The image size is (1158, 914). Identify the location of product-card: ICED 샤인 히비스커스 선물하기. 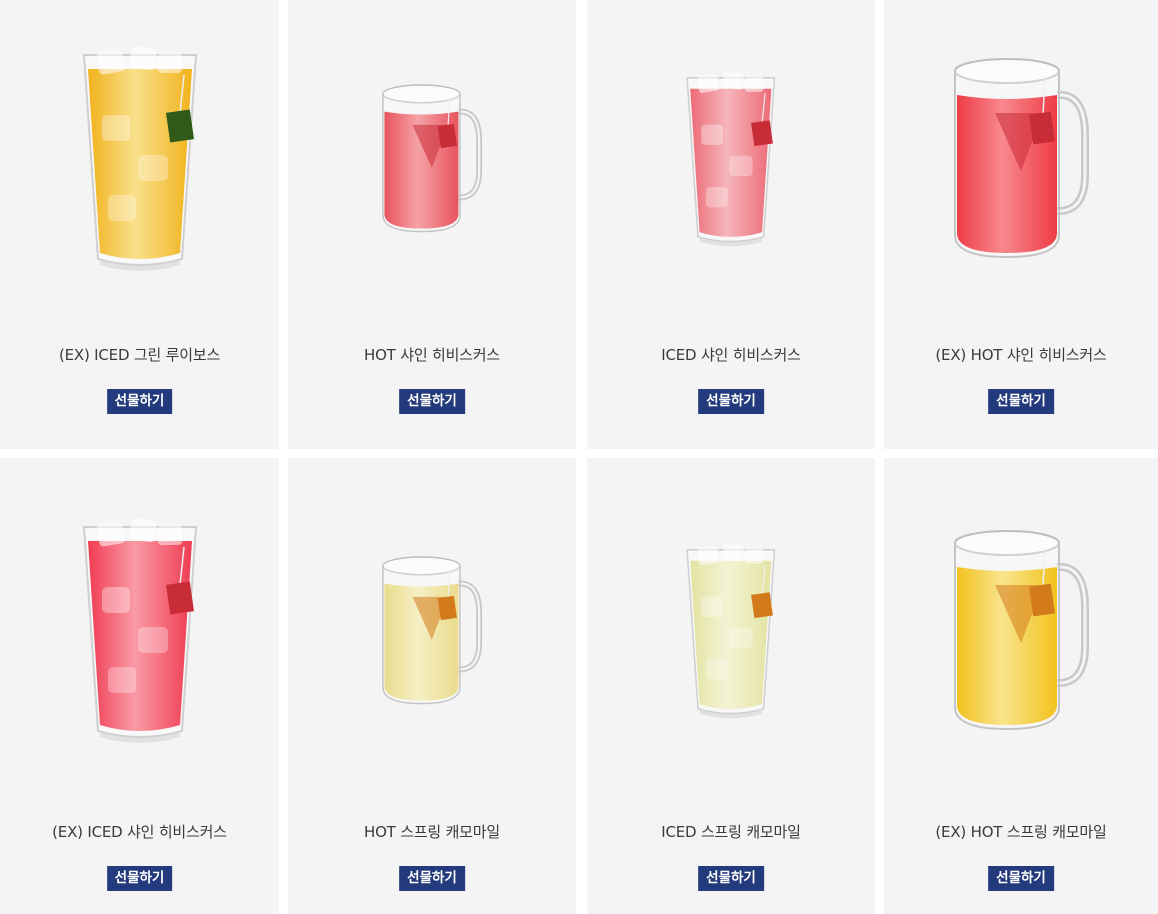
(731, 224).